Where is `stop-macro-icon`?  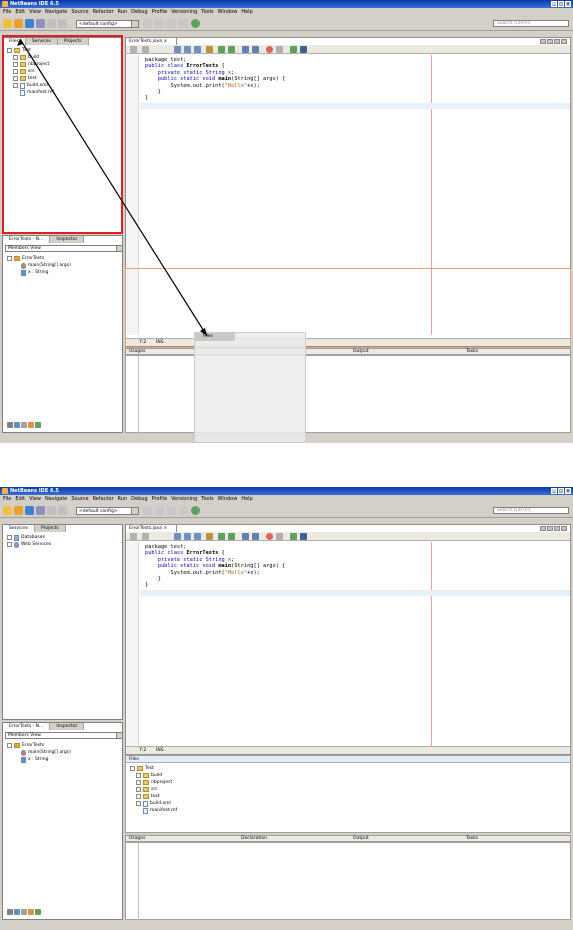
stop-macro-icon is located at coordinates (279, 536).